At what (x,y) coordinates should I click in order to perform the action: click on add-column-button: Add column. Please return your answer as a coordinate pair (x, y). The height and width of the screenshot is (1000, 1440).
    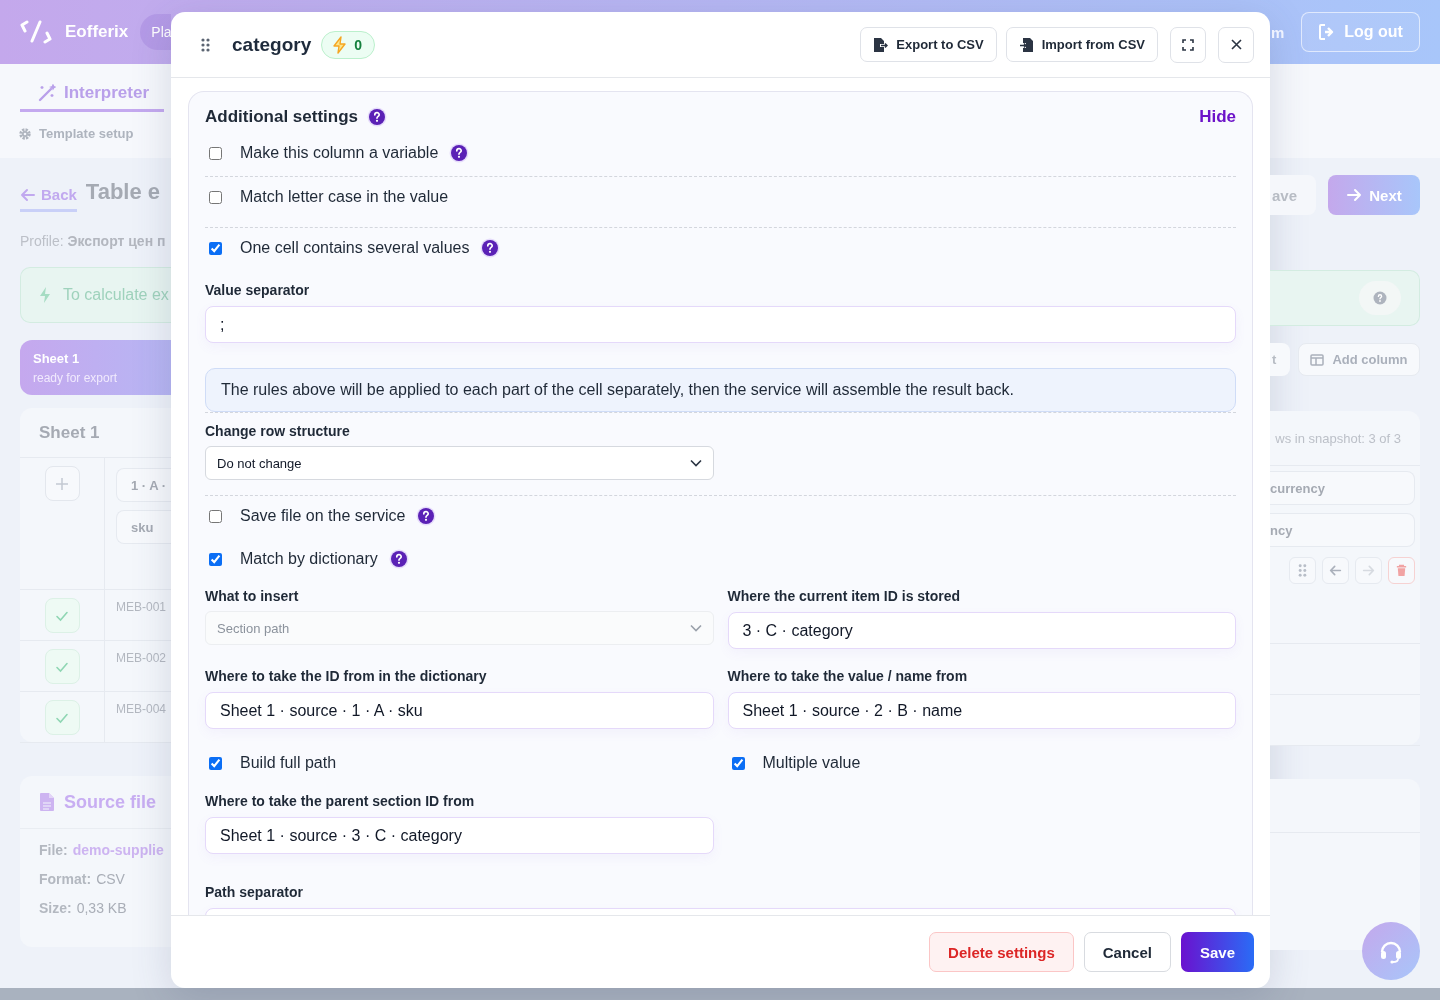
    Looking at the image, I should click on (1359, 359).